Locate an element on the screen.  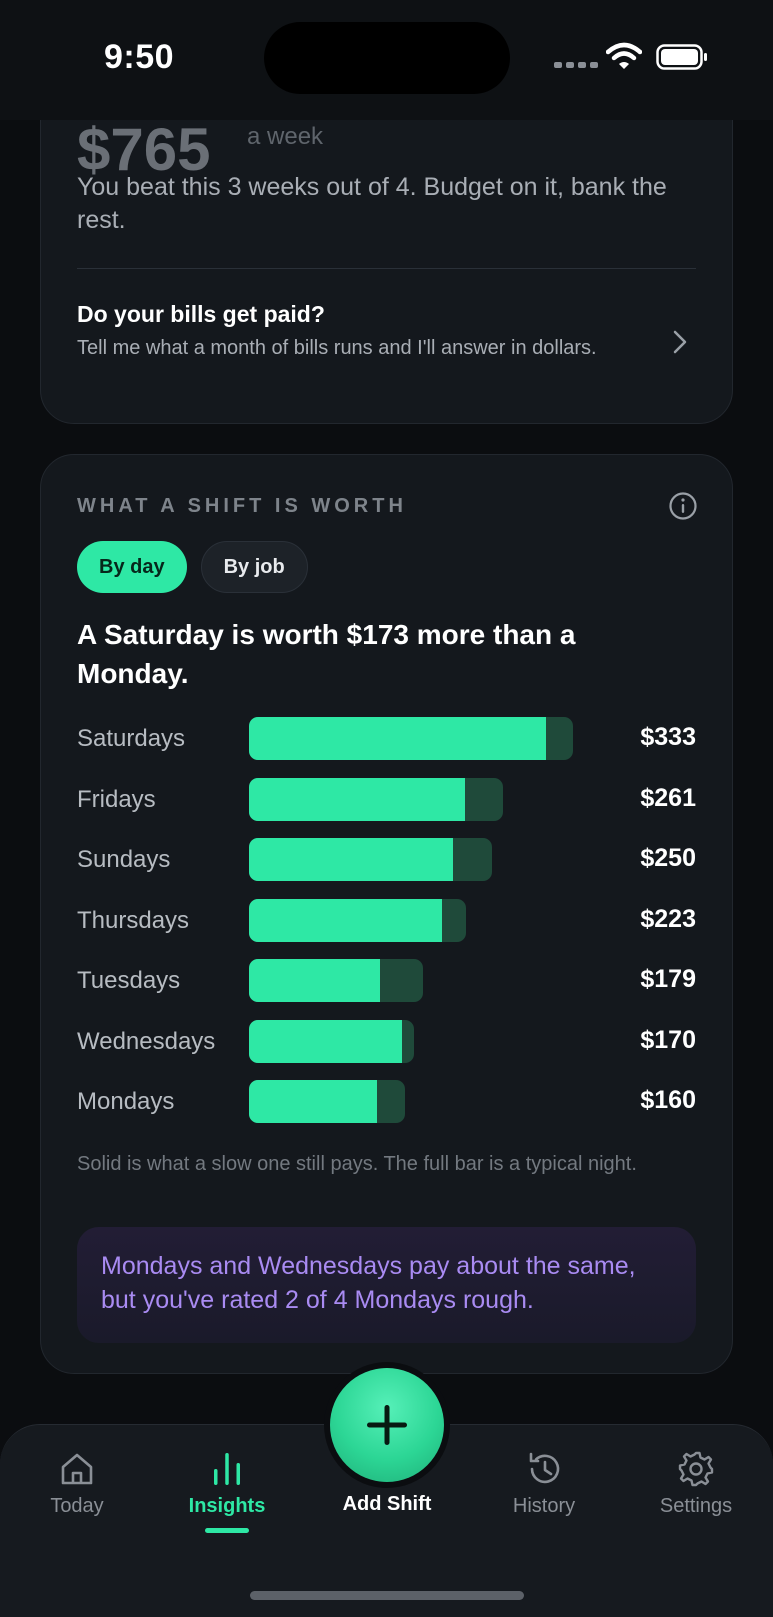
dynamic-island is located at coordinates (387, 58).